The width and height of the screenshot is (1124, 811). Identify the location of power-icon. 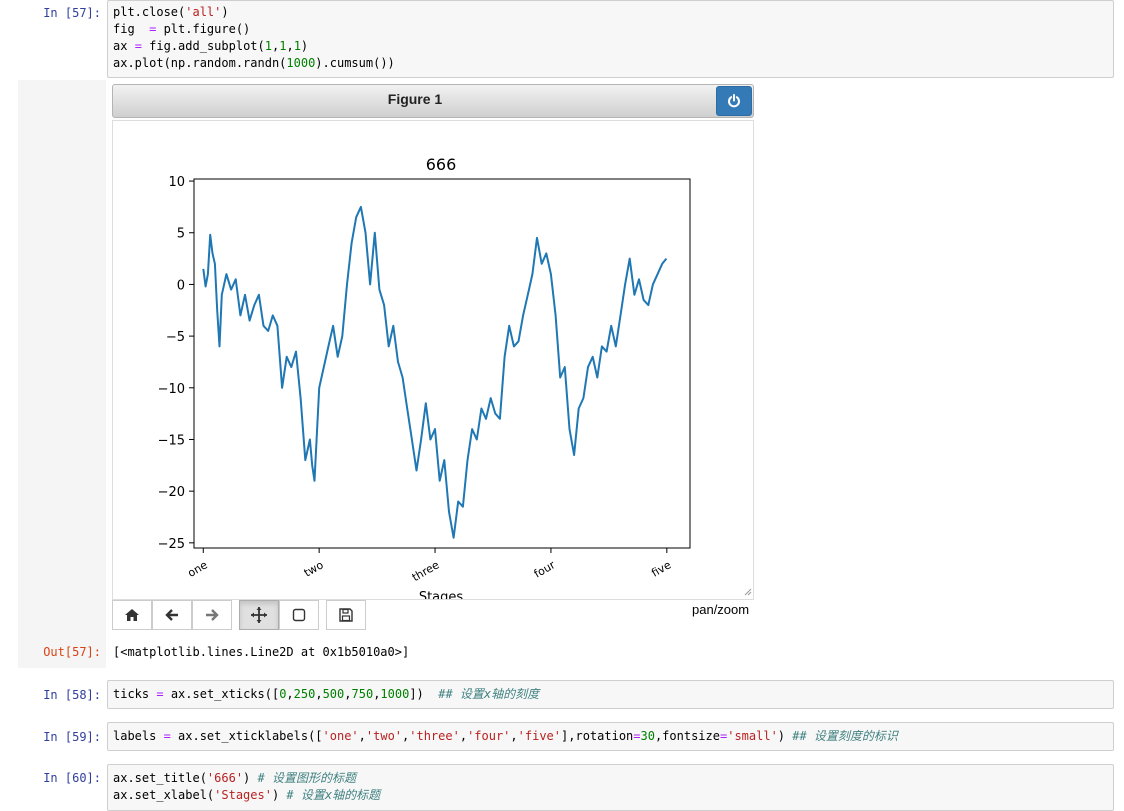
(734, 101).